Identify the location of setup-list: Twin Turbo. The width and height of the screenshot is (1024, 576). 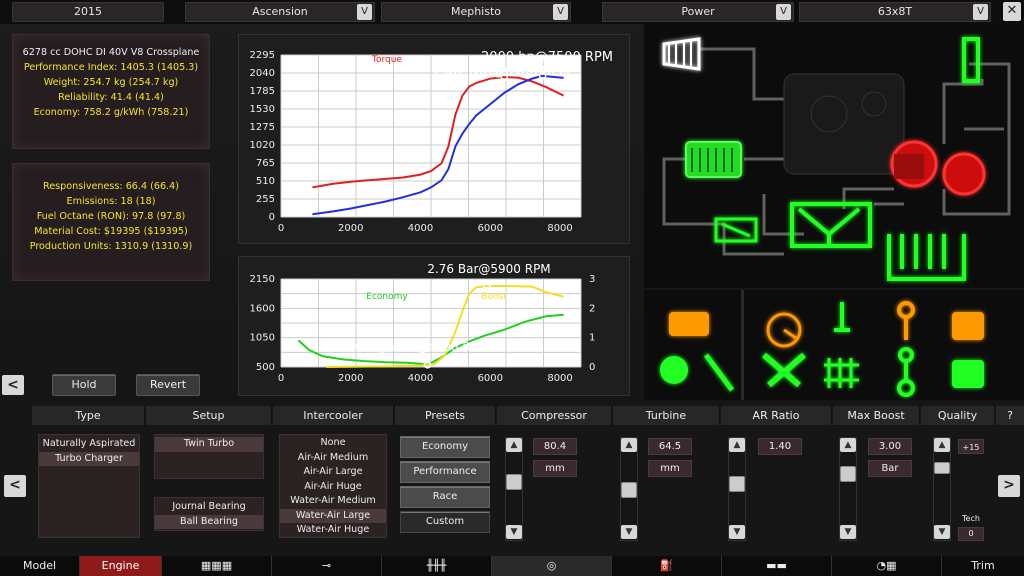
(209, 456).